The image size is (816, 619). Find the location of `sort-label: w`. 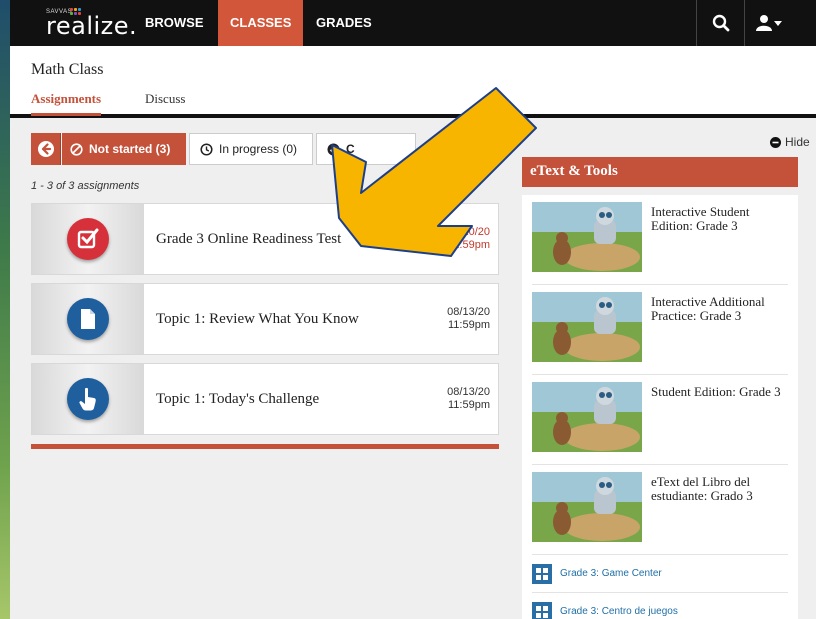

sort-label: w is located at coordinates (464, 185).